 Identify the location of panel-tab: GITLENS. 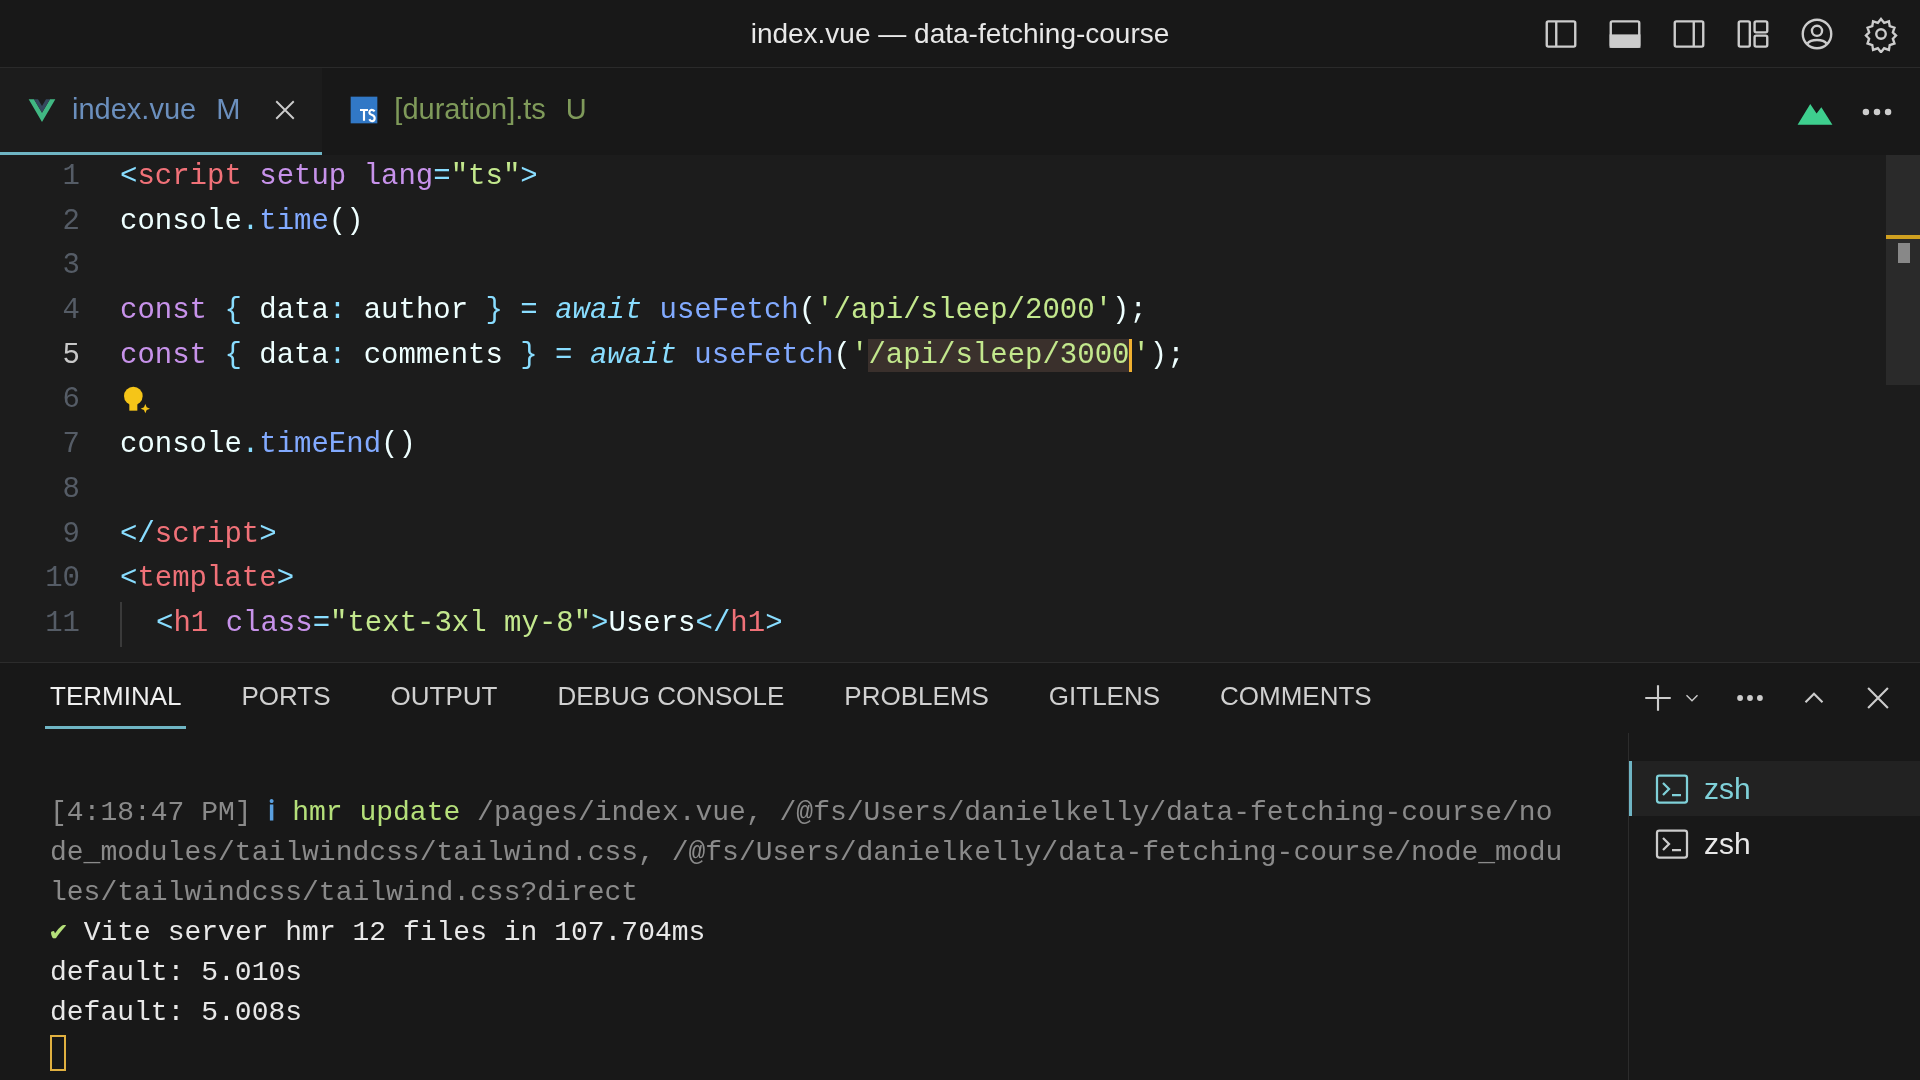
(1104, 698).